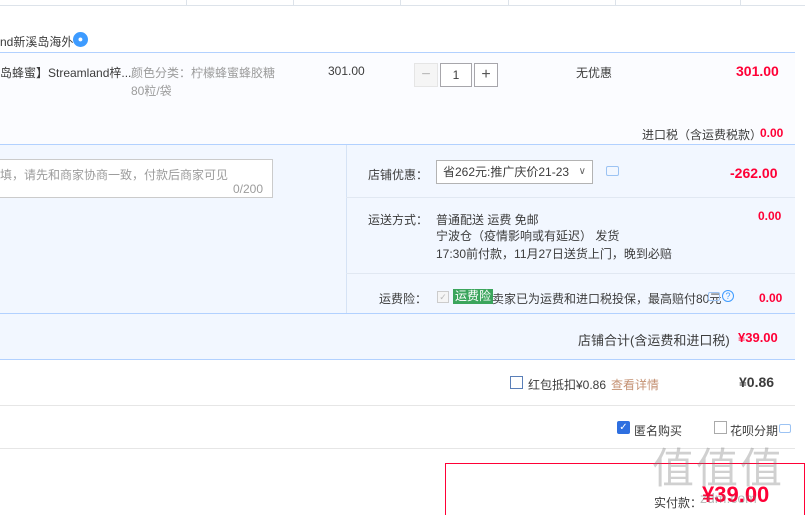 This screenshot has width=805, height=515. What do you see at coordinates (346, 229) in the screenshot?
I see `panel-divider` at bounding box center [346, 229].